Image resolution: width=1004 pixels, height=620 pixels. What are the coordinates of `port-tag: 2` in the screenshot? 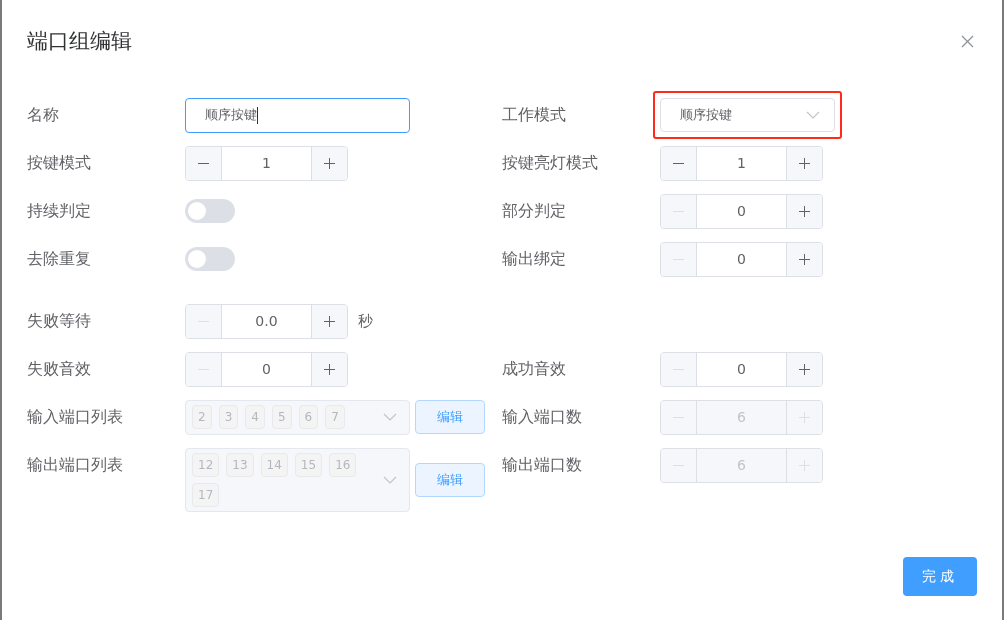 It's located at (202, 417).